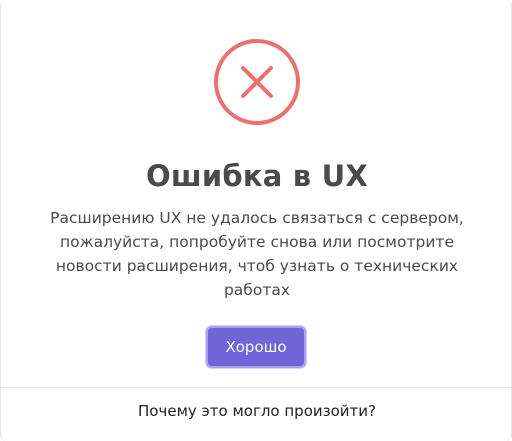 The width and height of the screenshot is (512, 441). I want to click on dialog-title: Ошибка в UX, so click(257, 176).